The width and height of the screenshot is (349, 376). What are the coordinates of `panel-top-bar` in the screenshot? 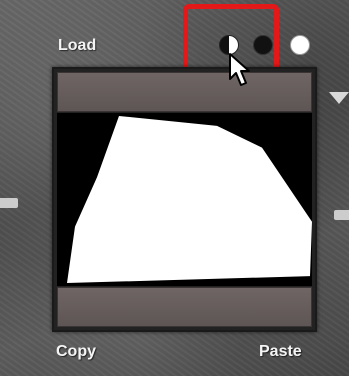 It's located at (184, 92).